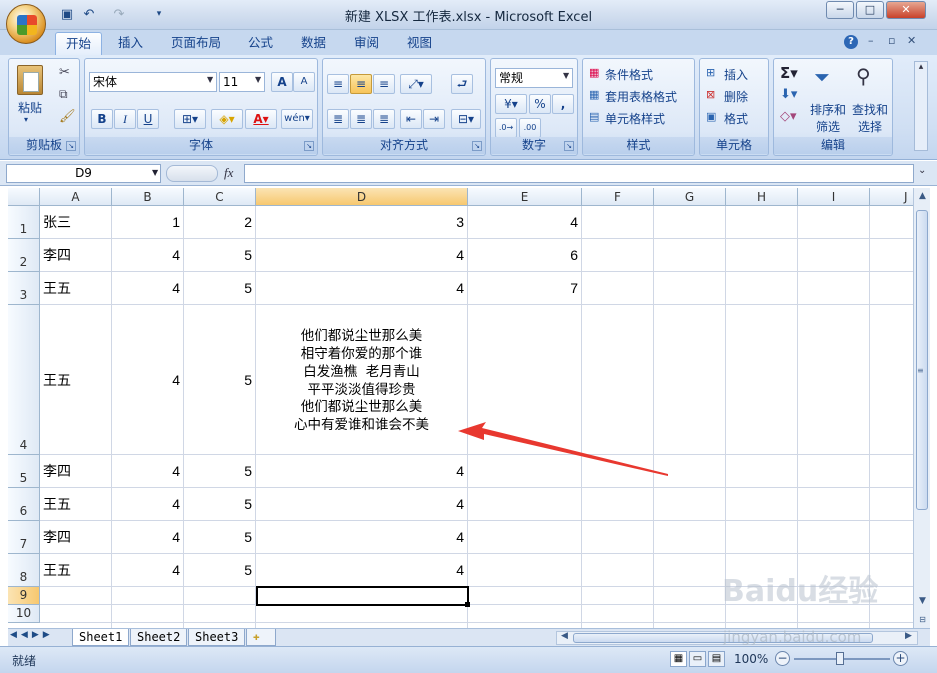  What do you see at coordinates (148, 596) in the screenshot?
I see `cell-b9` at bounding box center [148, 596].